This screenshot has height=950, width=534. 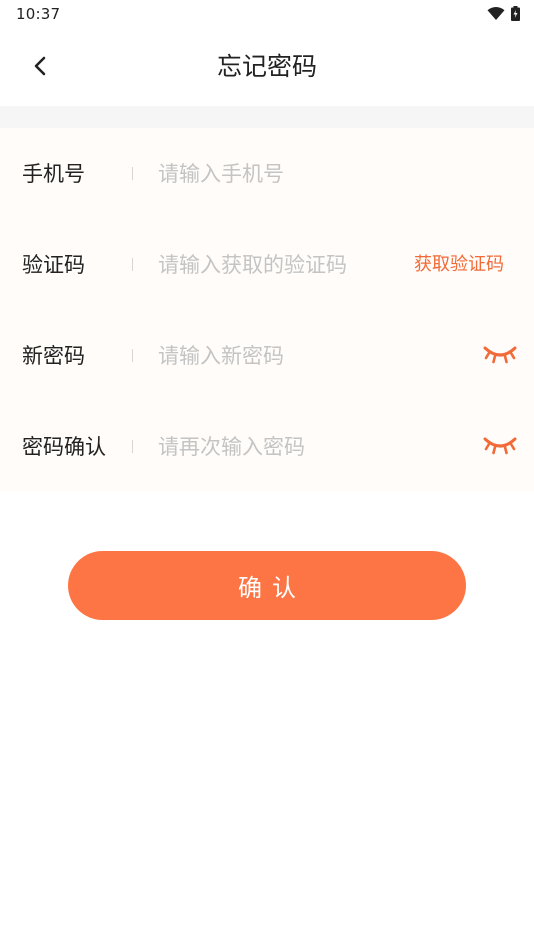 I want to click on wifi-icon, so click(x=496, y=15).